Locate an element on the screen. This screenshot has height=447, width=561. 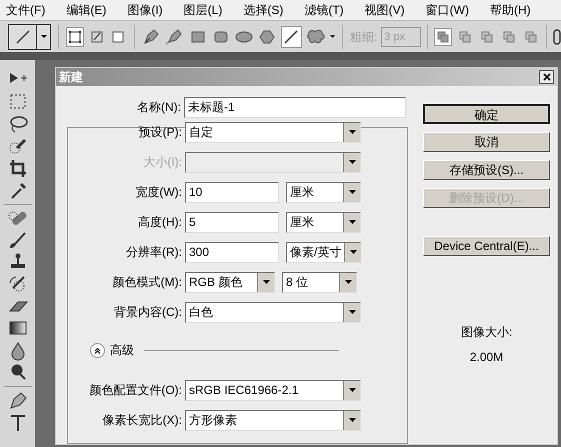
section-label: 高级 is located at coordinates (122, 350).